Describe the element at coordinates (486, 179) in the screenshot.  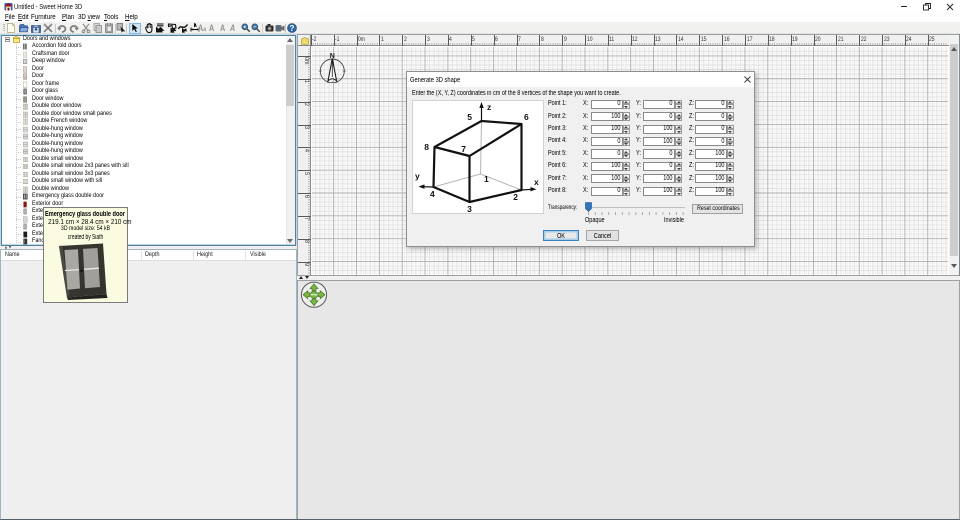
I see `svg-text: 1` at that location.